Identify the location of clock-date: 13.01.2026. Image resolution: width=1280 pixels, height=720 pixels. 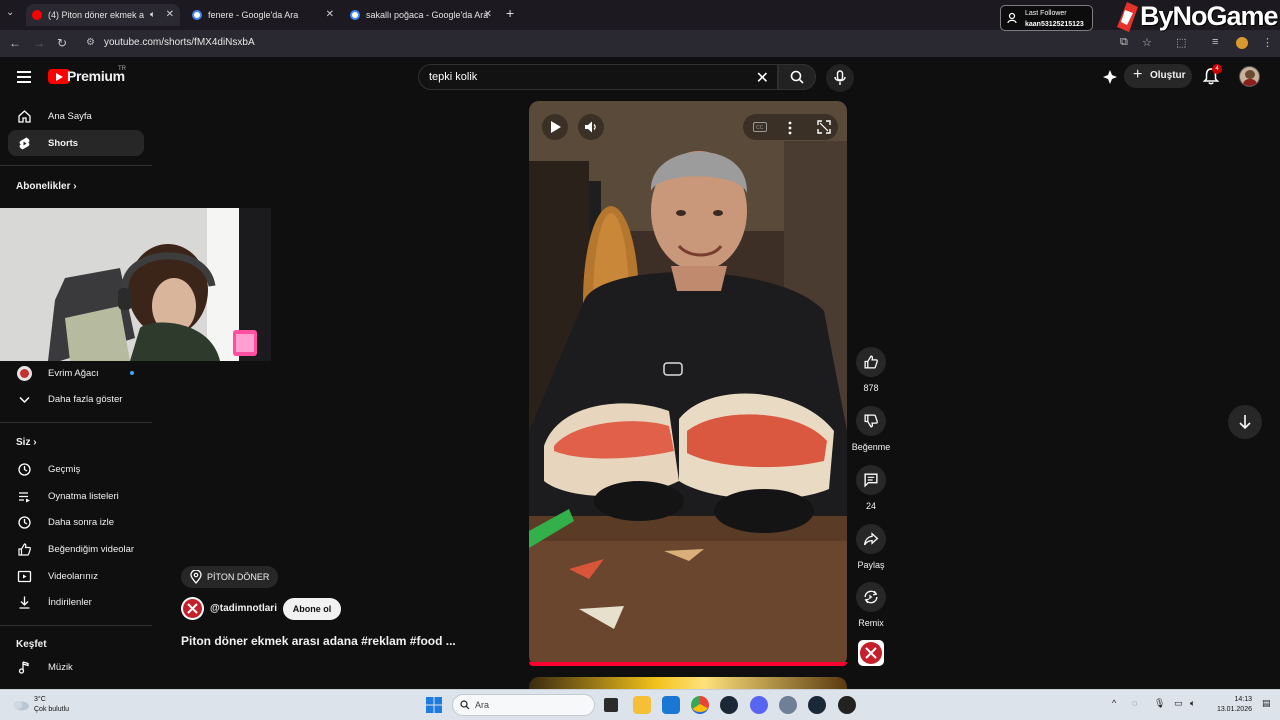
(1234, 709).